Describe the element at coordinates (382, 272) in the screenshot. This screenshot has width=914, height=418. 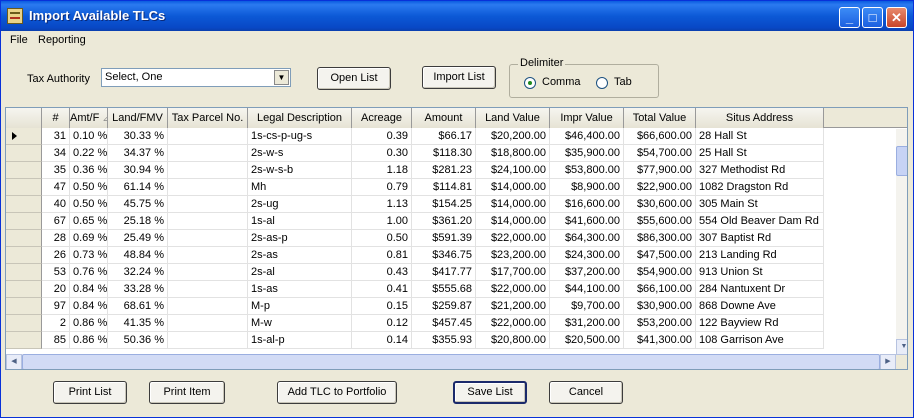
I see `cell-acreage: 0.43` at that location.